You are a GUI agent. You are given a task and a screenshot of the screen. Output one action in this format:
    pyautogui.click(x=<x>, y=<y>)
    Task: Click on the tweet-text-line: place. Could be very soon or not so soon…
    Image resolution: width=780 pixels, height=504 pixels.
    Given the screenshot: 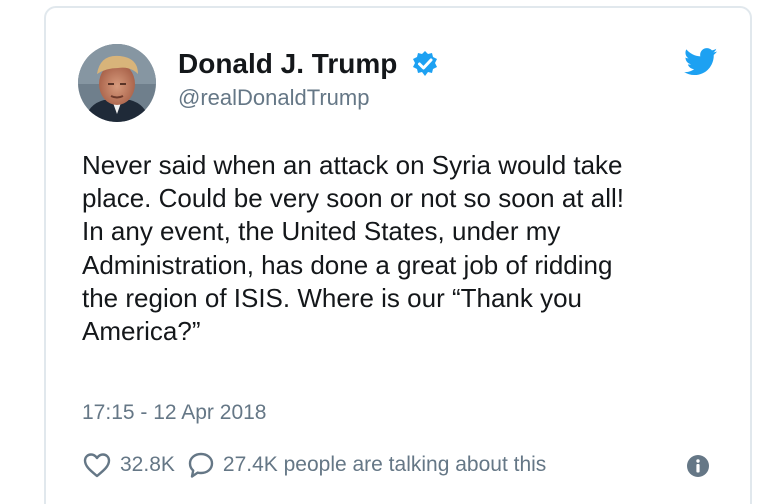 What is the action you would take?
    pyautogui.click(x=353, y=198)
    